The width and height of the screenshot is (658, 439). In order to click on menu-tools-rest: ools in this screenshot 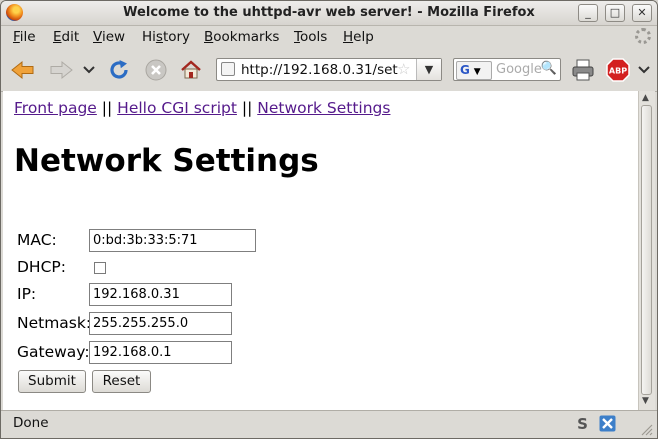, I will do `click(313, 37)`.